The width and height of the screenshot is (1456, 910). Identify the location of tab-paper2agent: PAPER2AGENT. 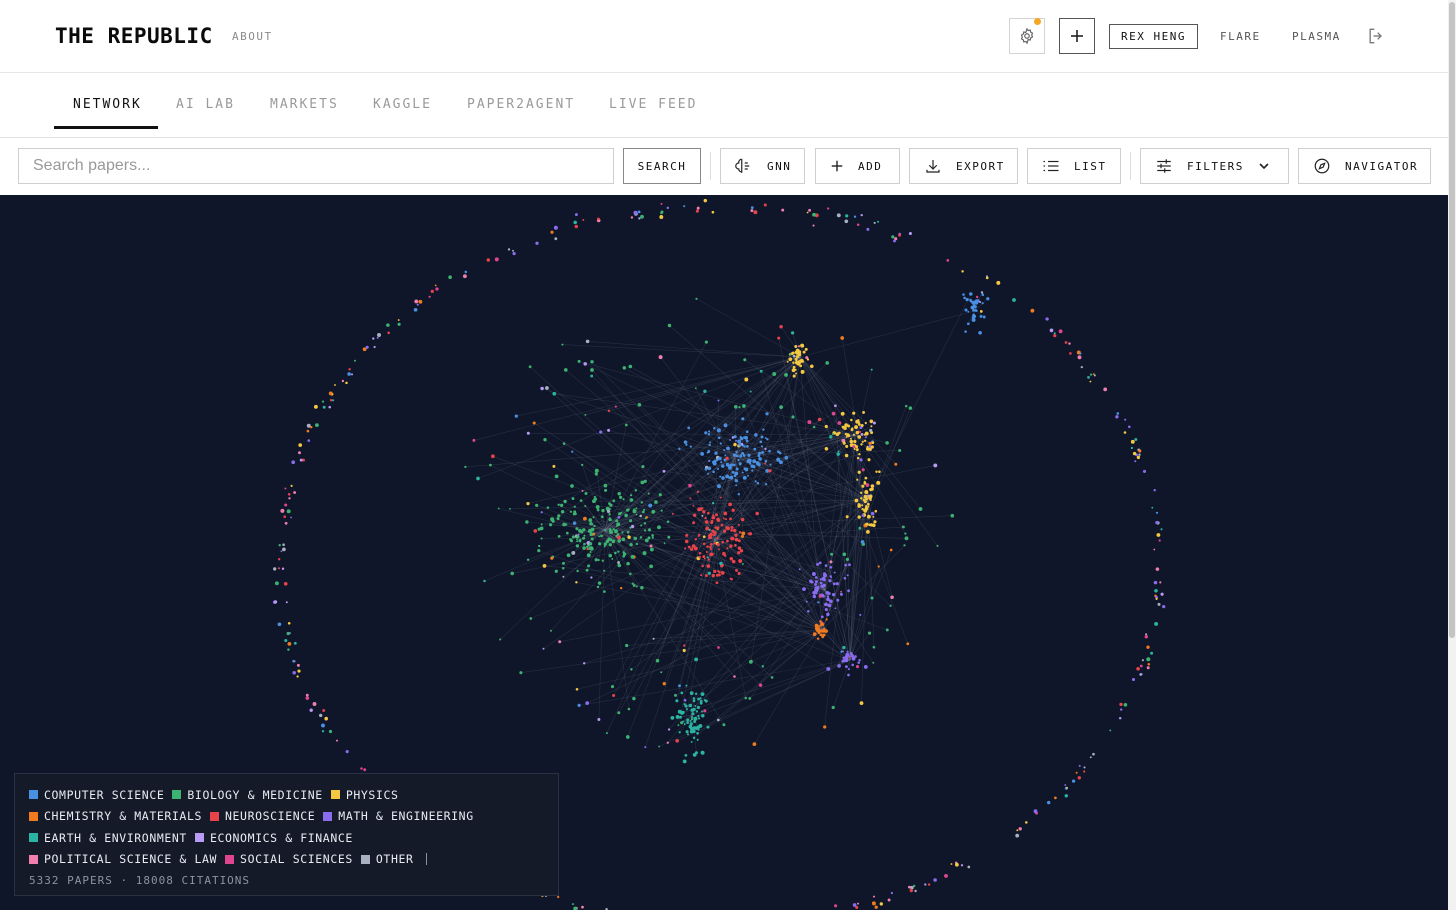
(521, 104).